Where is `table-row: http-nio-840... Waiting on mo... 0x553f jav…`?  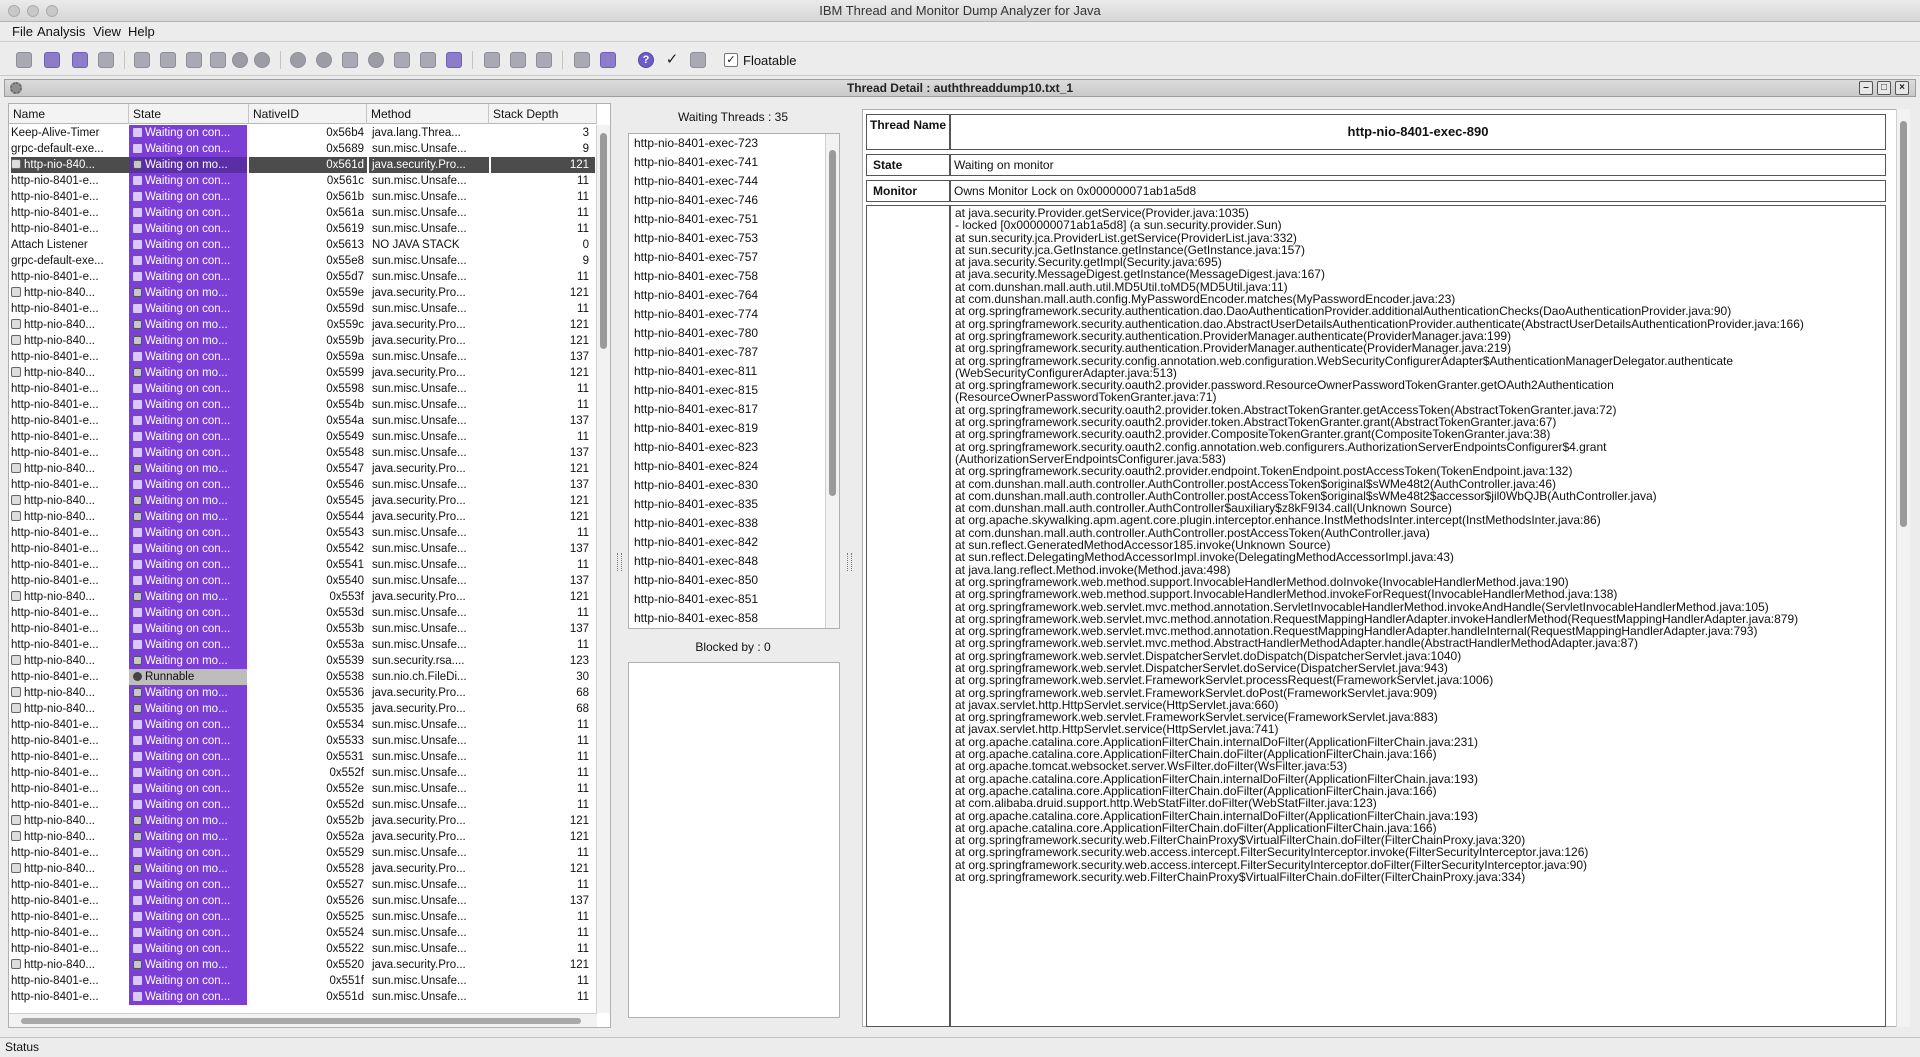 table-row: http-nio-840... Waiting on mo... 0x553f jav… is located at coordinates (303, 597).